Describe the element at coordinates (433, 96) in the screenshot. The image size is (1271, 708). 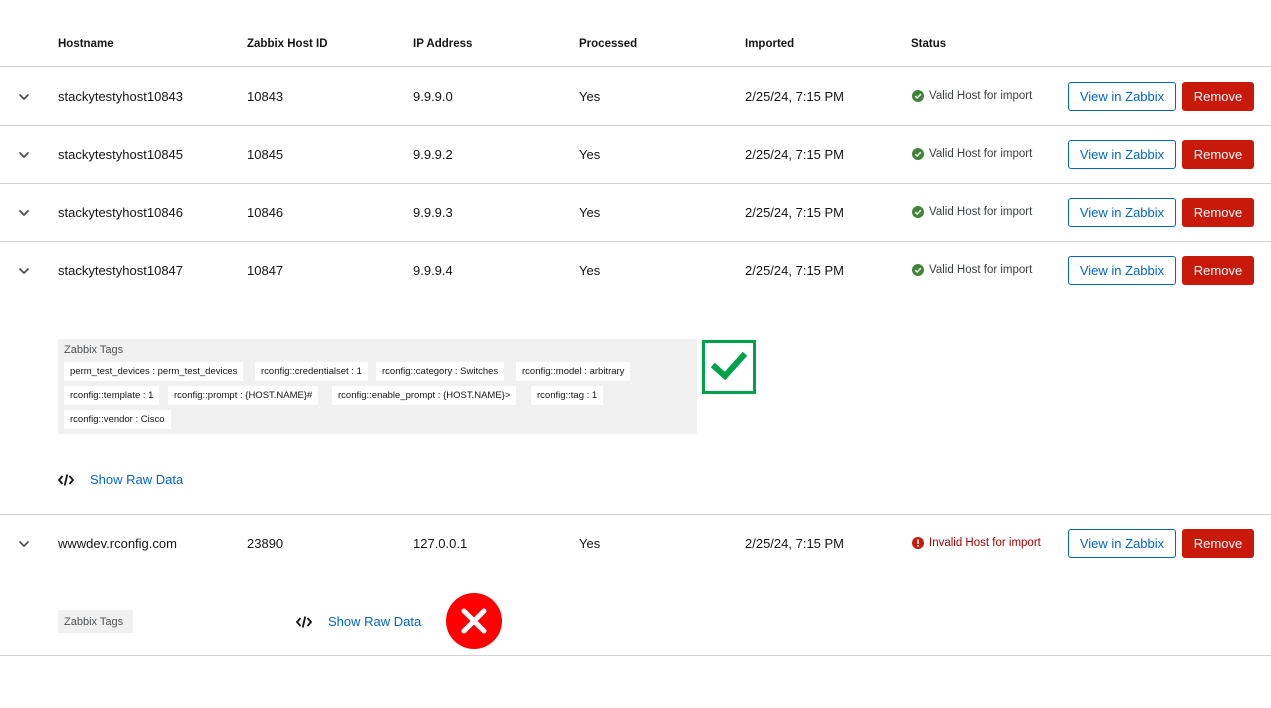
I see `ip-cell: 9.9.9.0` at that location.